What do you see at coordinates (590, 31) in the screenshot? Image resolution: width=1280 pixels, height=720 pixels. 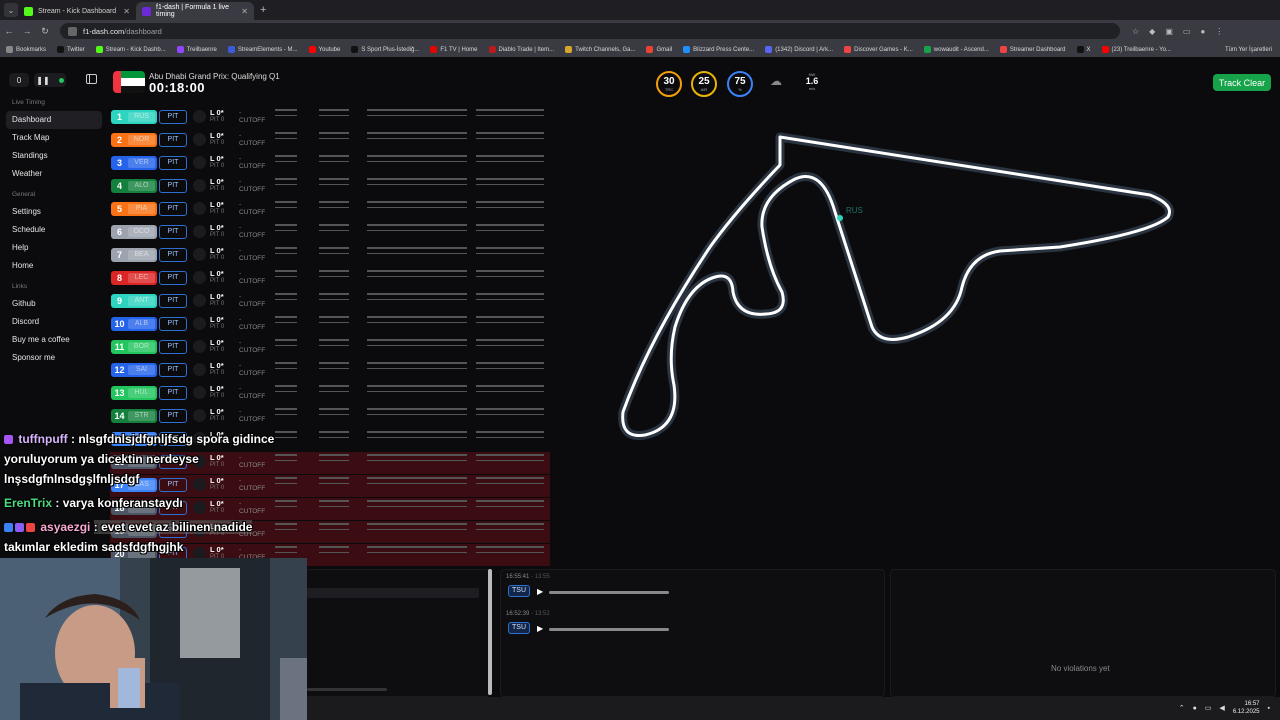 I see `url-input: f1-dash.com/dashboard` at bounding box center [590, 31].